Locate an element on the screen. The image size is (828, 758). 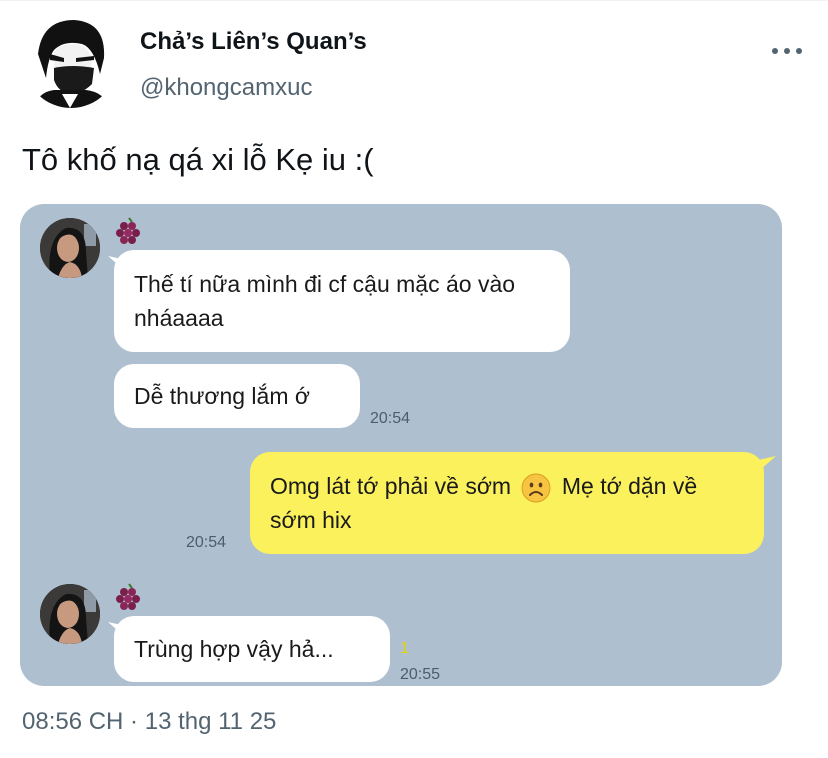
more-horizontal-icon is located at coordinates (787, 52).